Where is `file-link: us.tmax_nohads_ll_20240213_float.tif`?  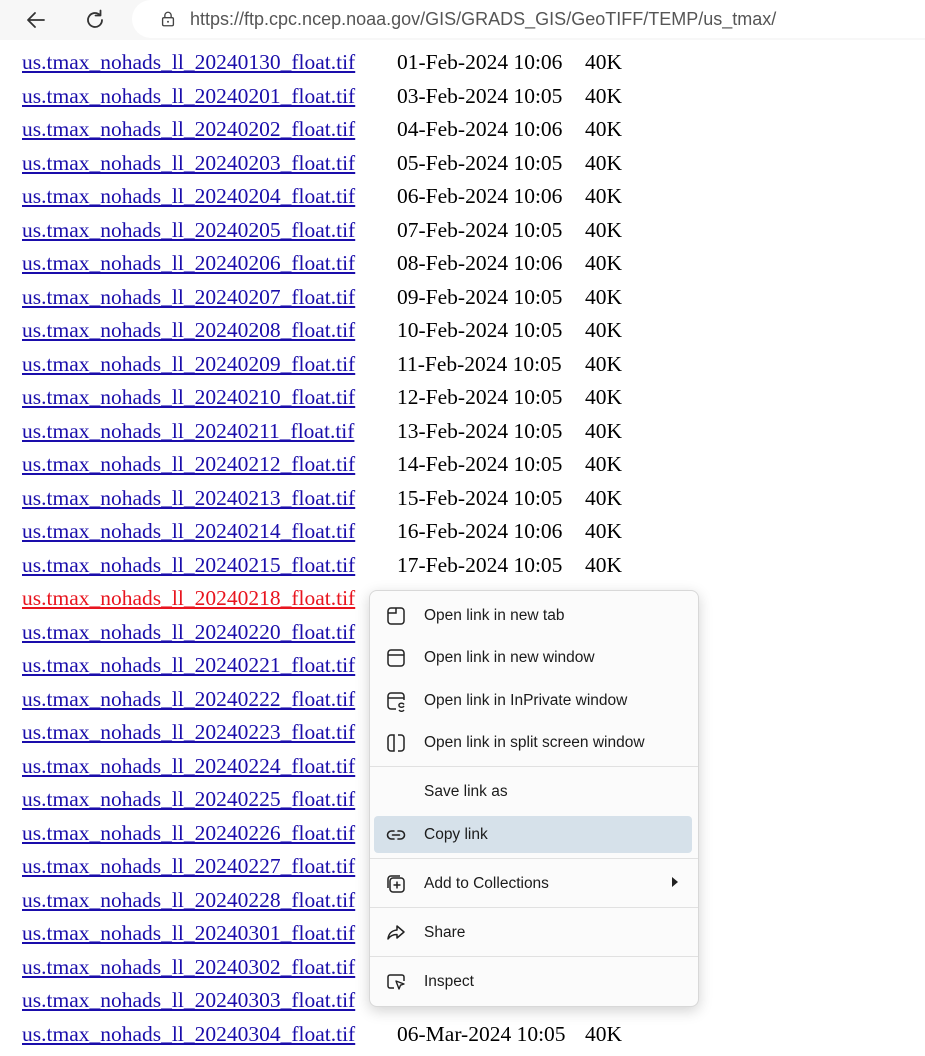 file-link: us.tmax_nohads_ll_20240213_float.tif is located at coordinates (209, 498).